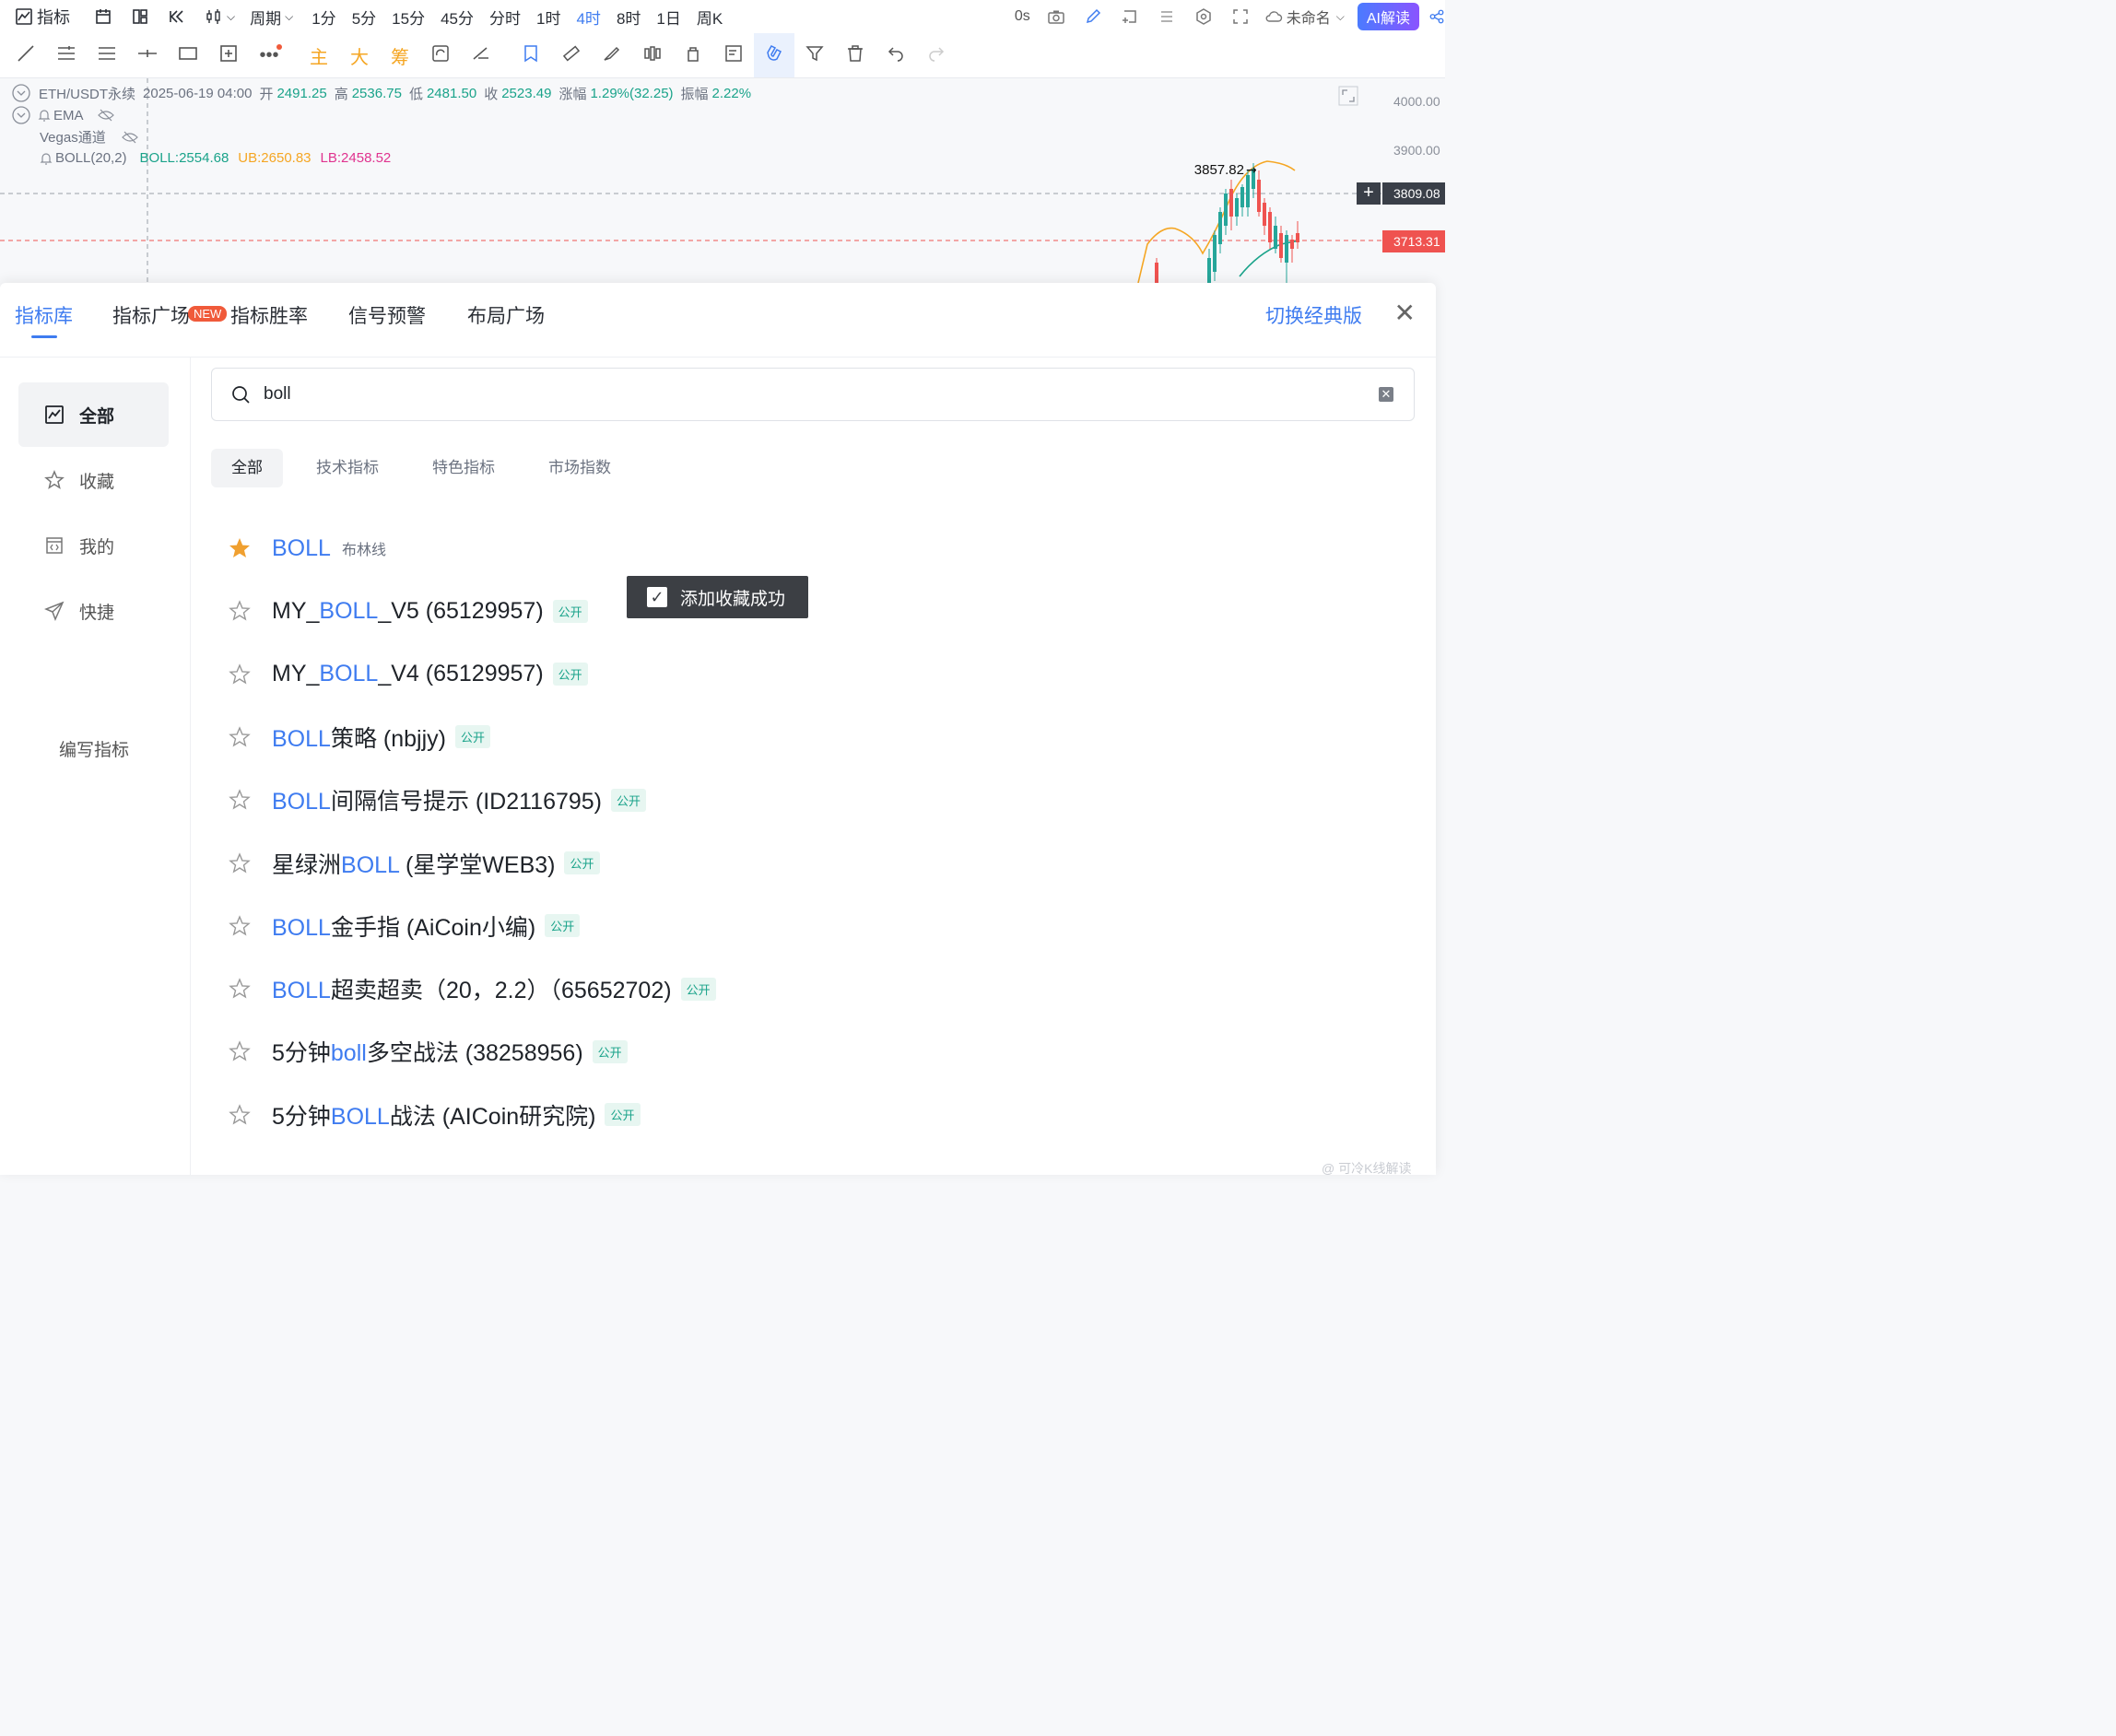 This screenshot has height=1736, width=2116. Describe the element at coordinates (359, 737) in the screenshot. I see `list-item: BOLL策略 (nbjjy) 公开` at that location.